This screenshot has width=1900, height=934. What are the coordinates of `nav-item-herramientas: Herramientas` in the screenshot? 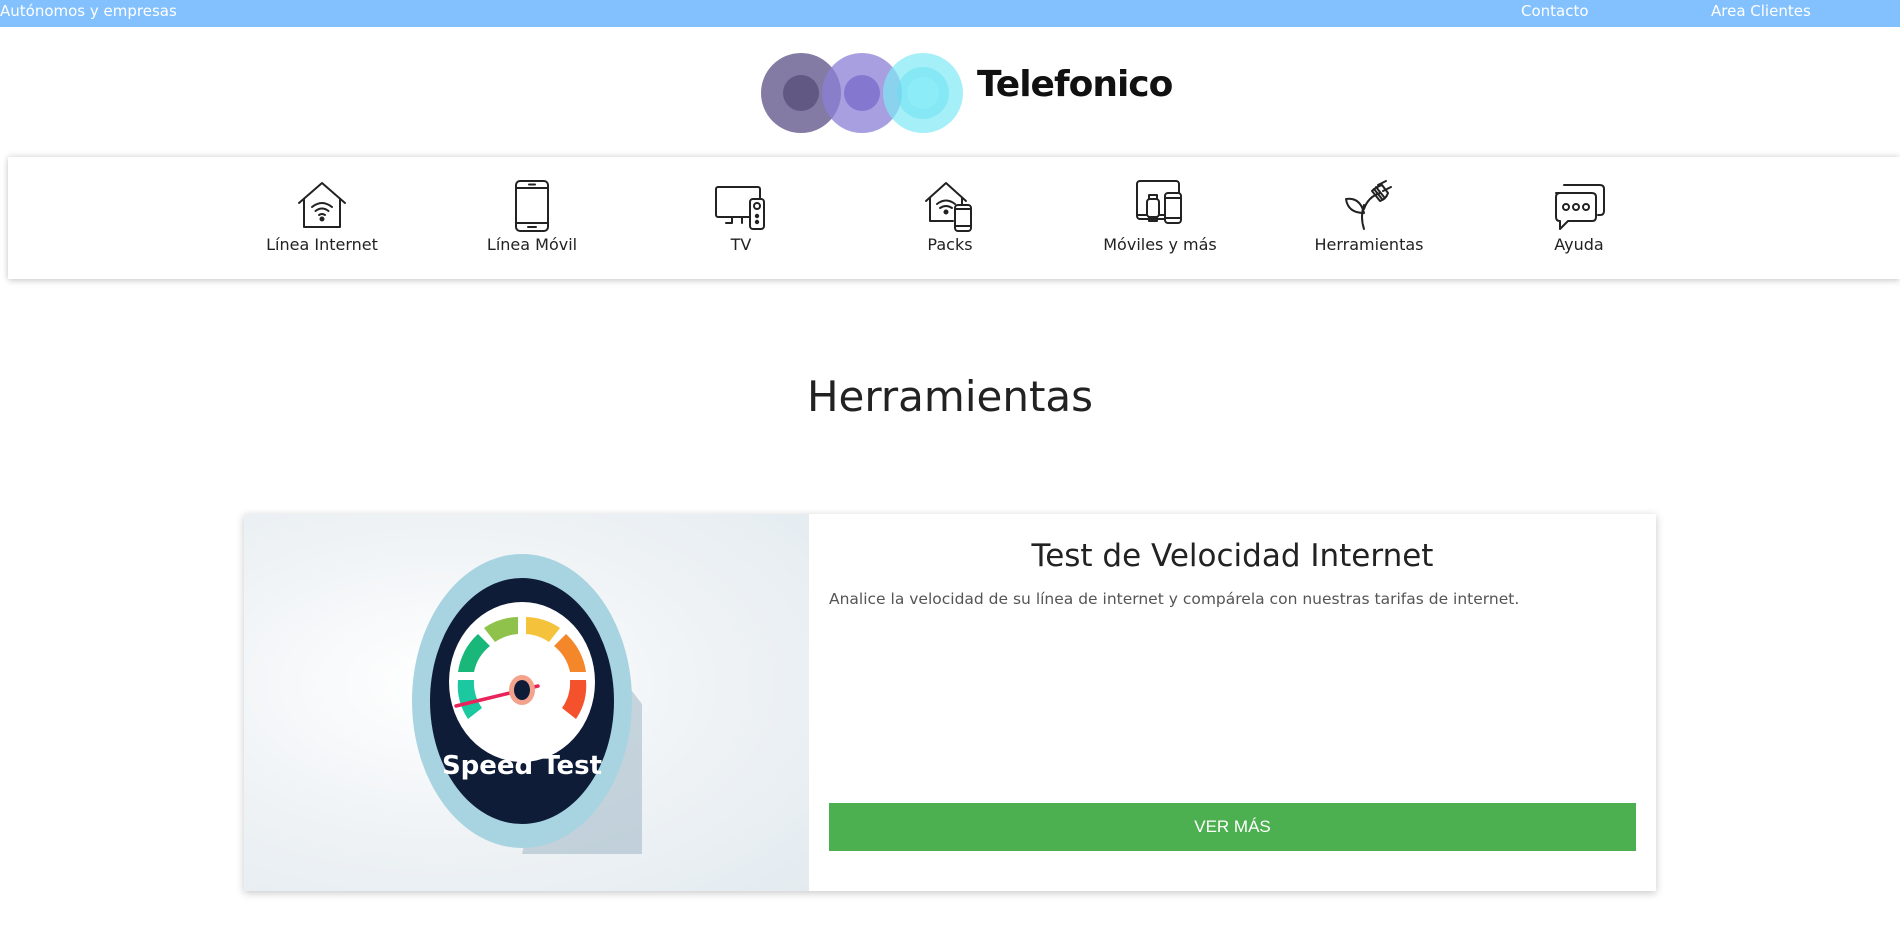 It's located at (1369, 218).